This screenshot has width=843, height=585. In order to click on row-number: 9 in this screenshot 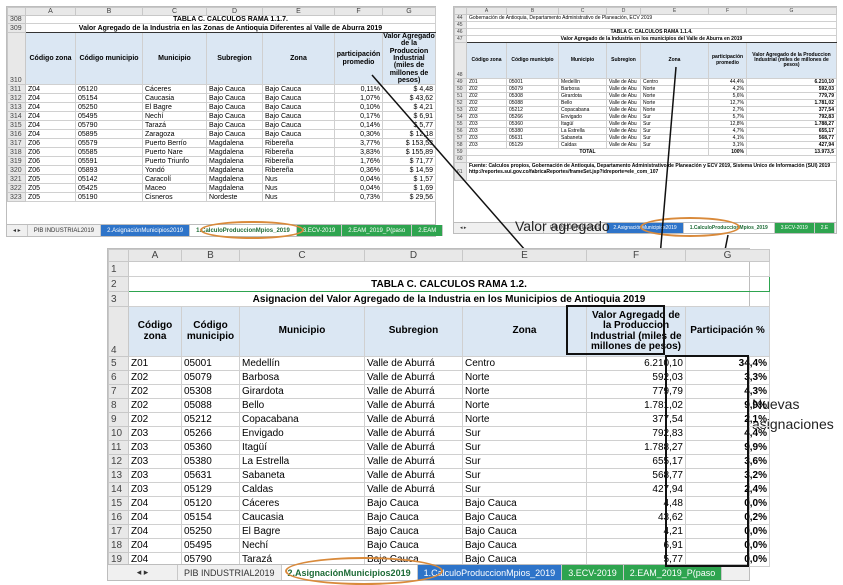, I will do `click(118, 419)`.